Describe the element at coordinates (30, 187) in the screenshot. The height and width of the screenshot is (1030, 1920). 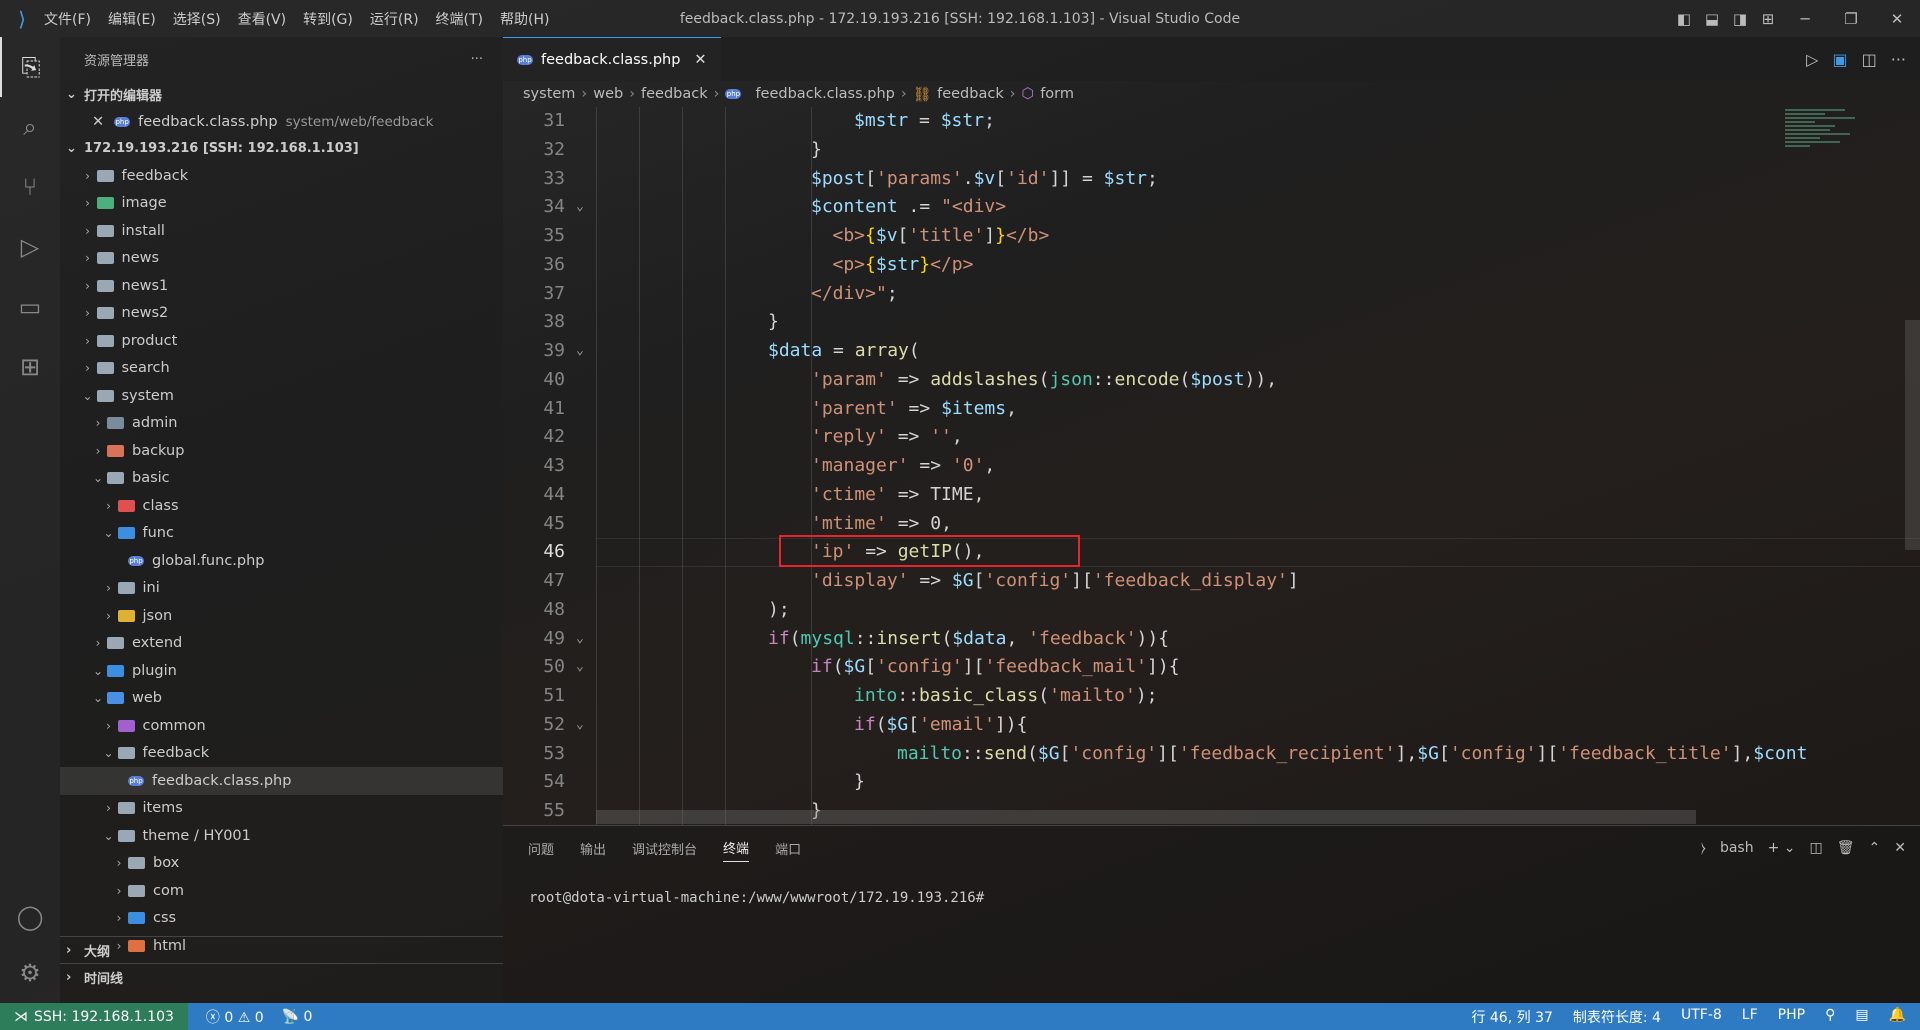
I see `source-control-icon: ⑂` at that location.